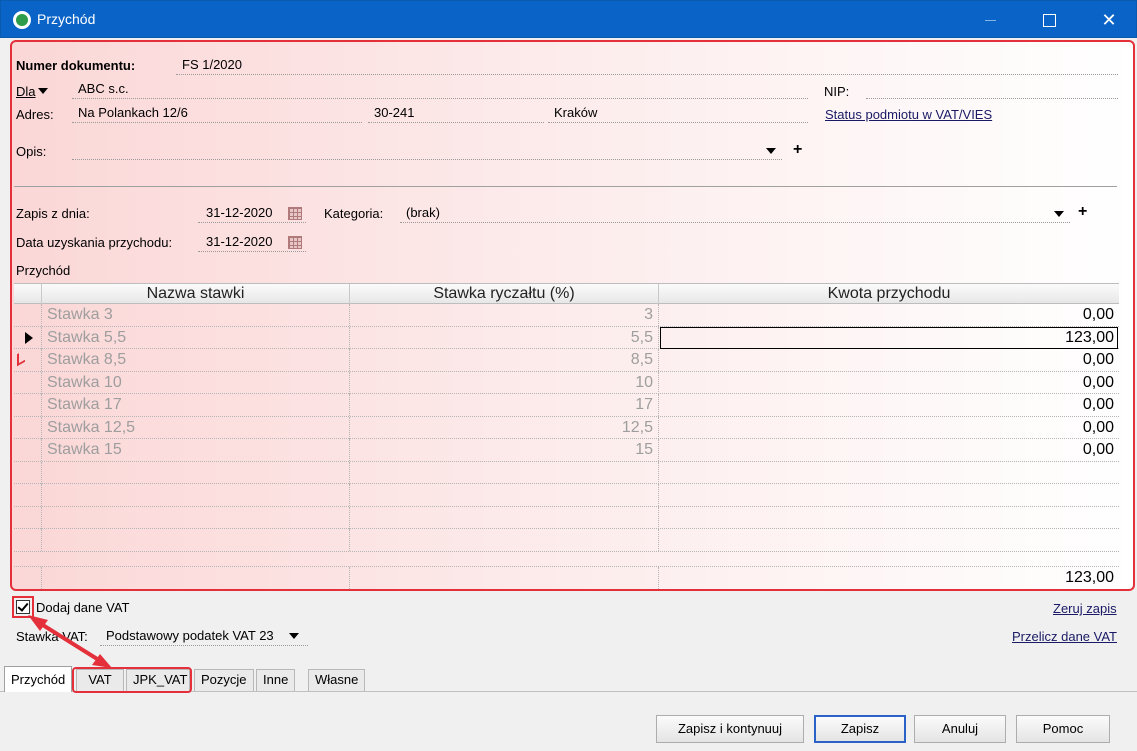  Describe the element at coordinates (38, 679) in the screenshot. I see `tab-przychod: Przychód` at that location.